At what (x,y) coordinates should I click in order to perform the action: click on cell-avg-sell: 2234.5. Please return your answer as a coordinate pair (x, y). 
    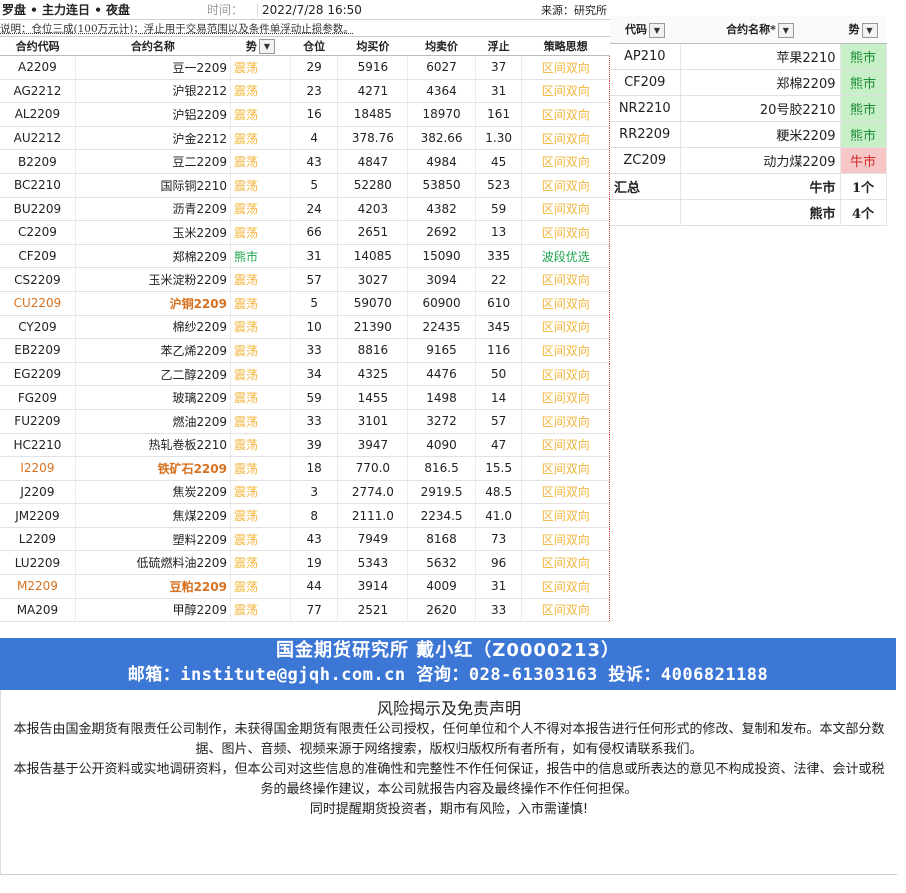
    Looking at the image, I should click on (441, 515).